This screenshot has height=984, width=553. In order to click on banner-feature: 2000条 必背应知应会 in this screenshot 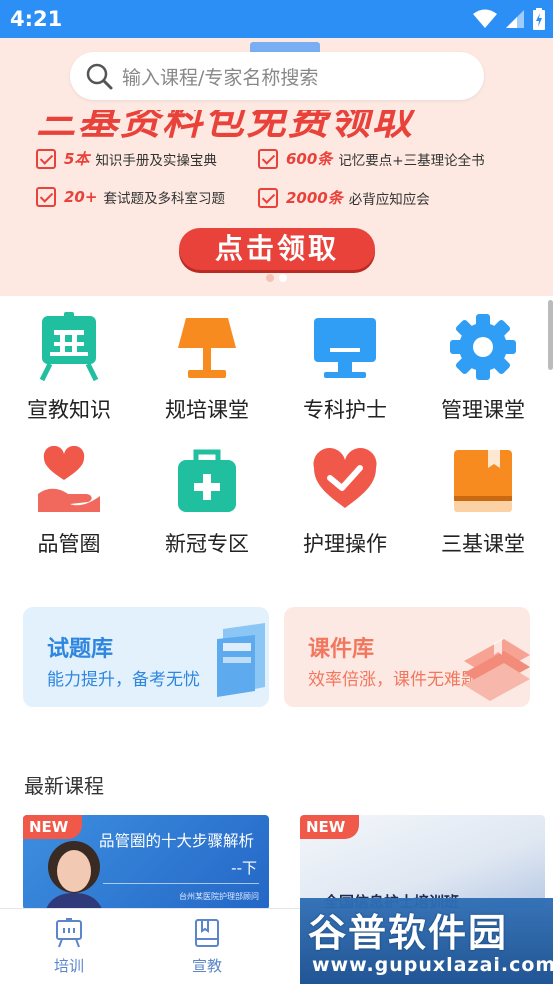, I will do `click(344, 197)`.